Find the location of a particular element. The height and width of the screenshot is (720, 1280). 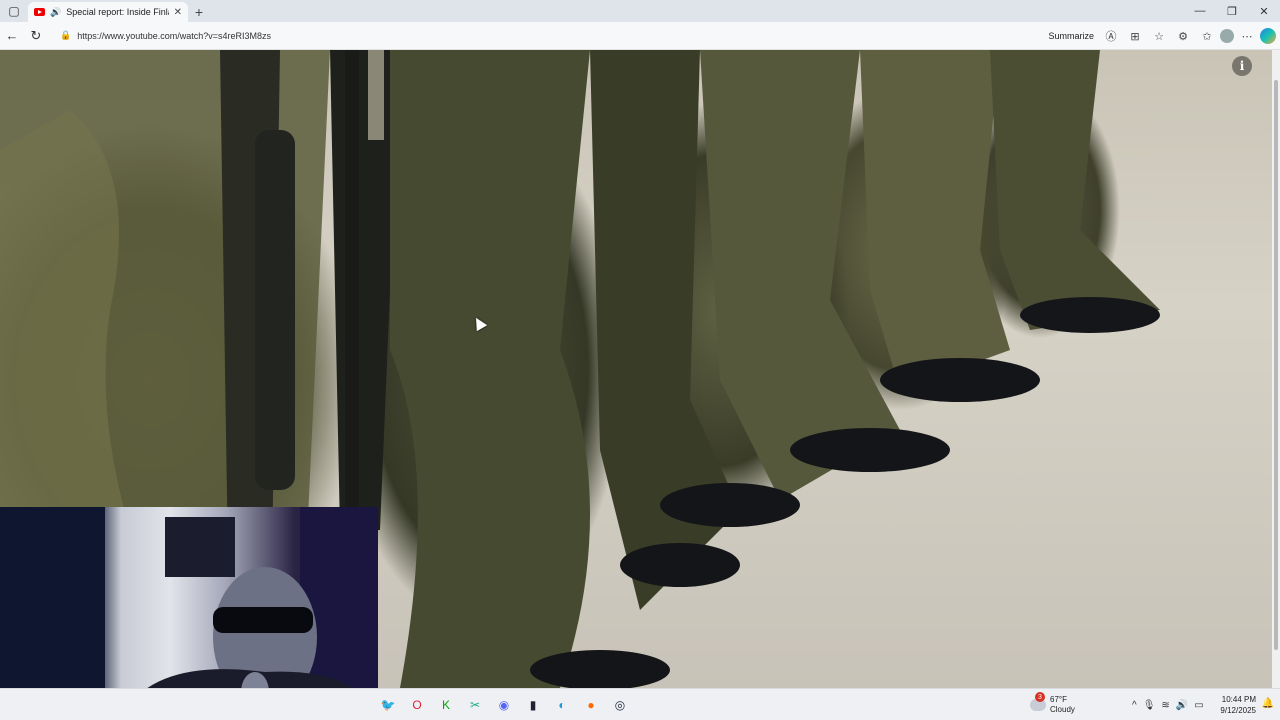

profile-avatar is located at coordinates (1227, 36).